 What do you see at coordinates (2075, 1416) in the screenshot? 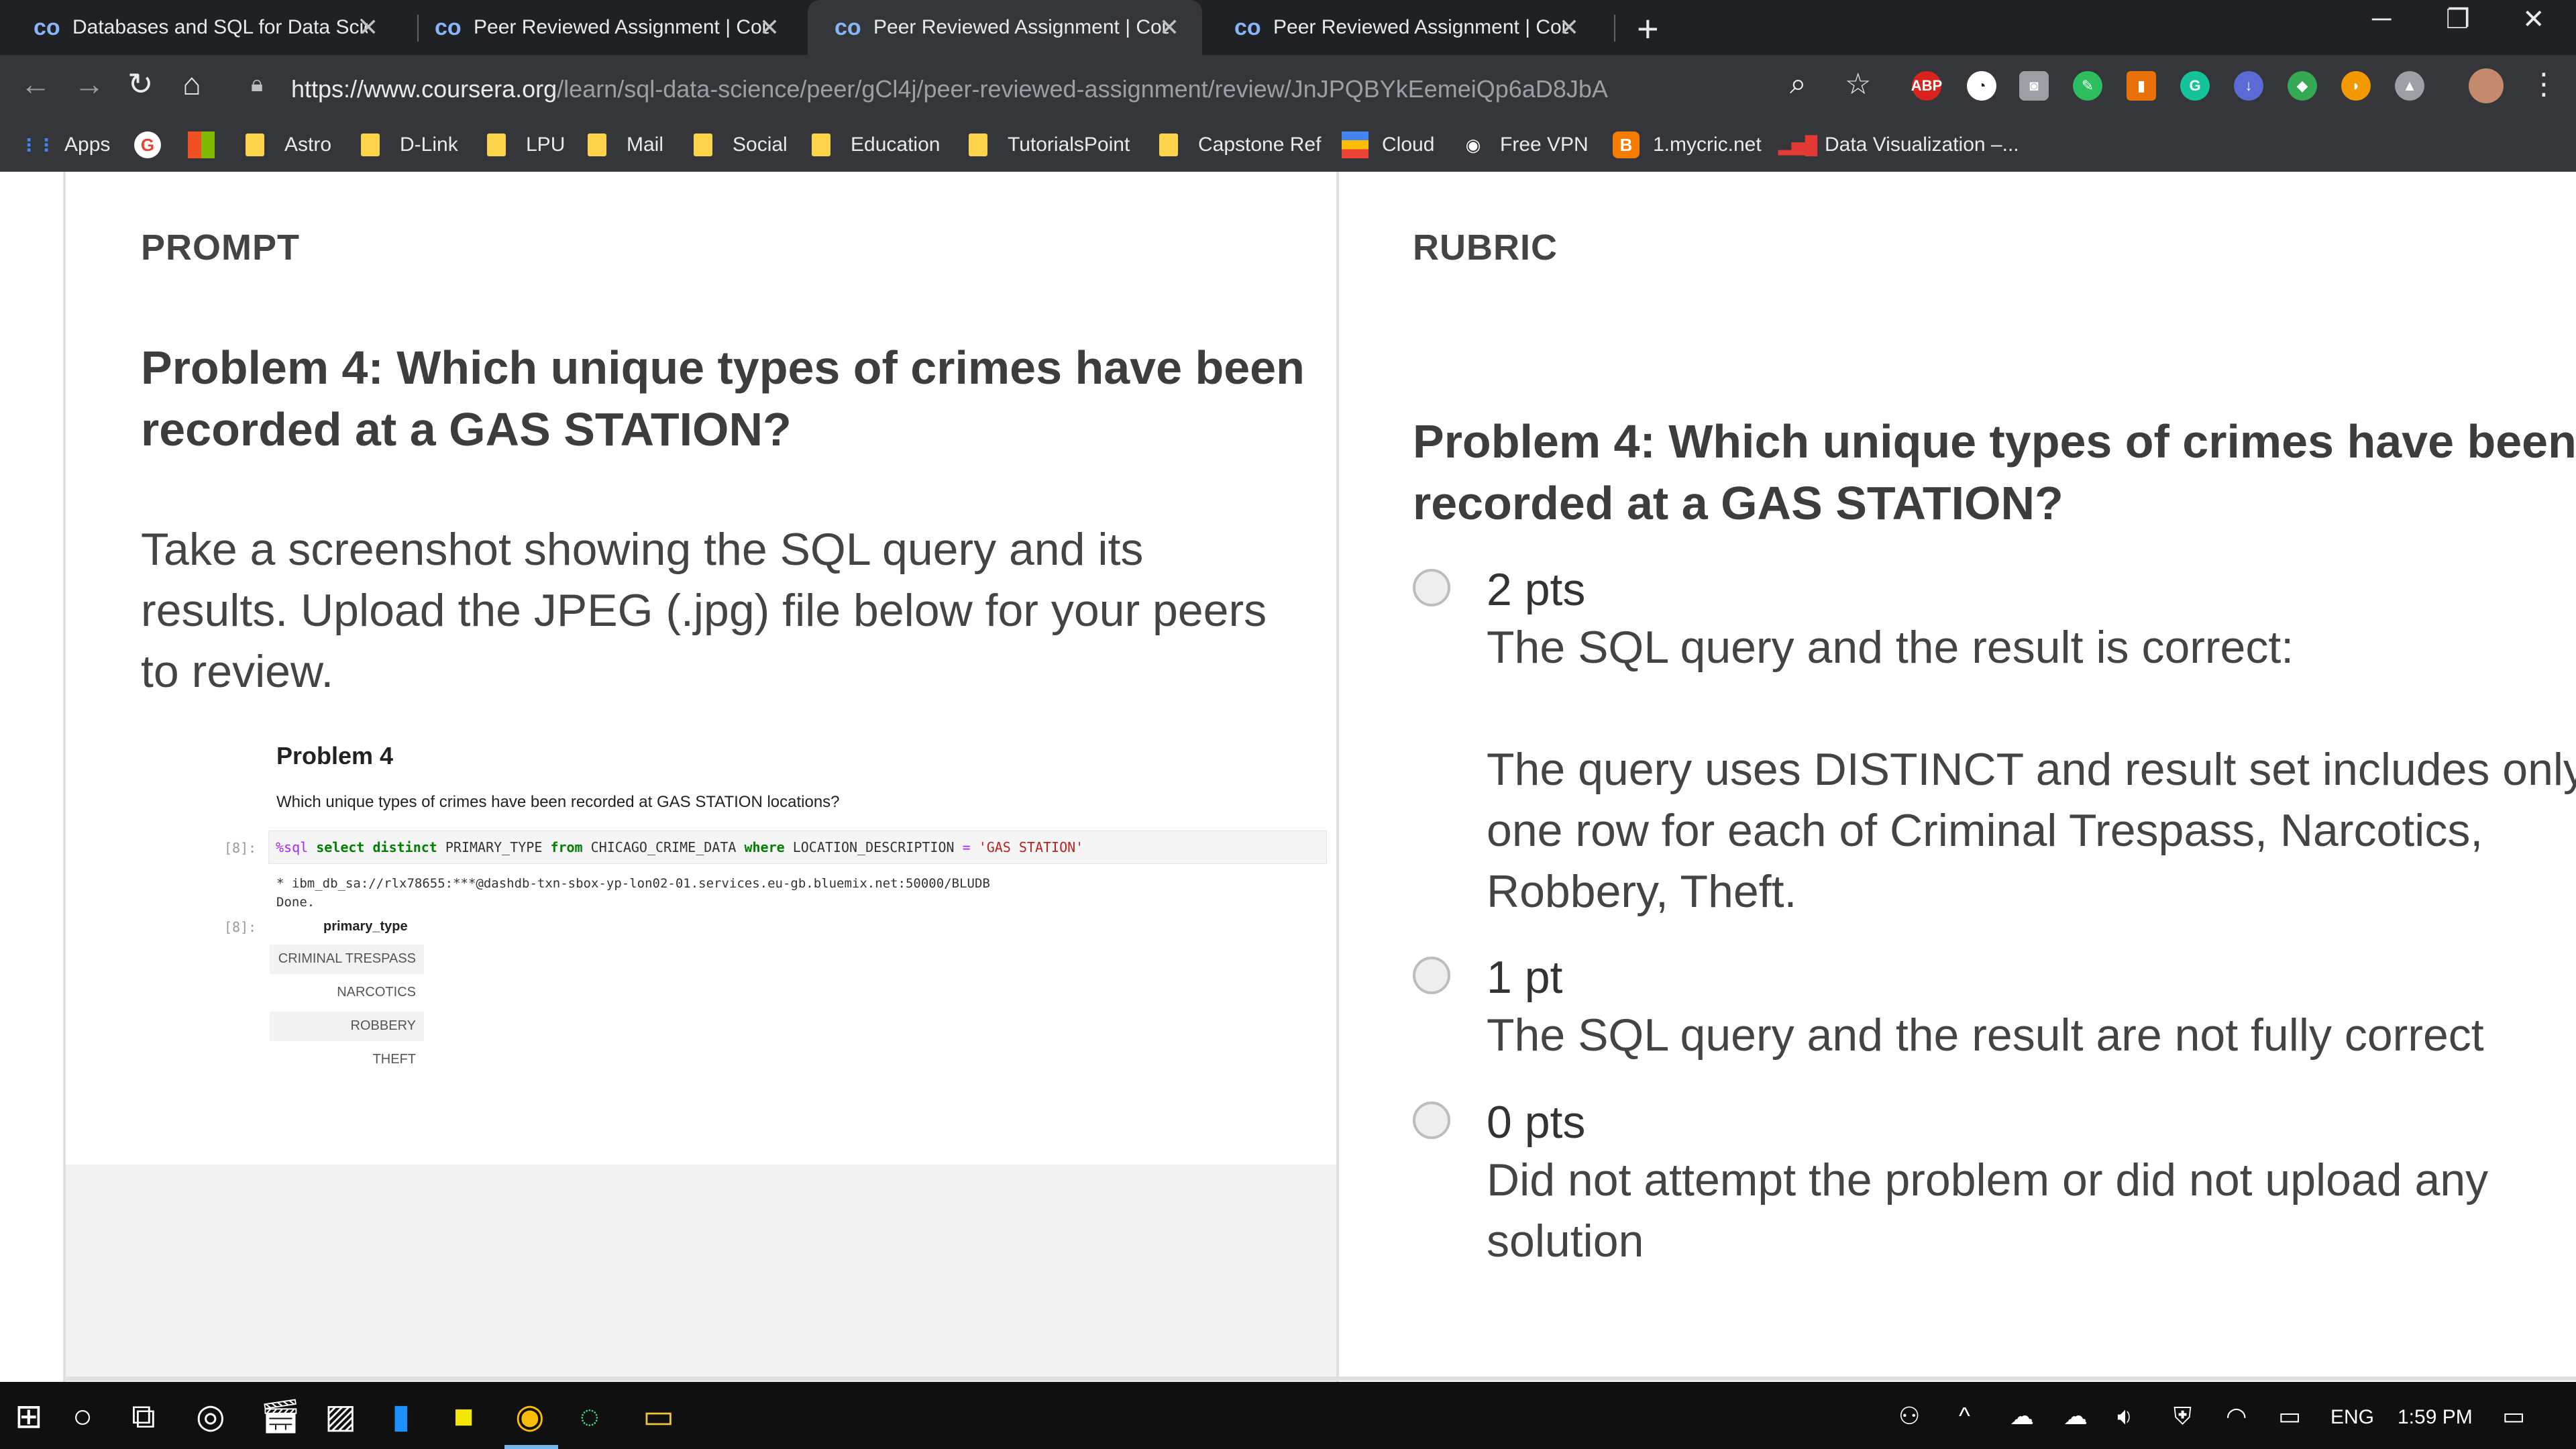
I see `upload-cloud-icon: ☁` at bounding box center [2075, 1416].